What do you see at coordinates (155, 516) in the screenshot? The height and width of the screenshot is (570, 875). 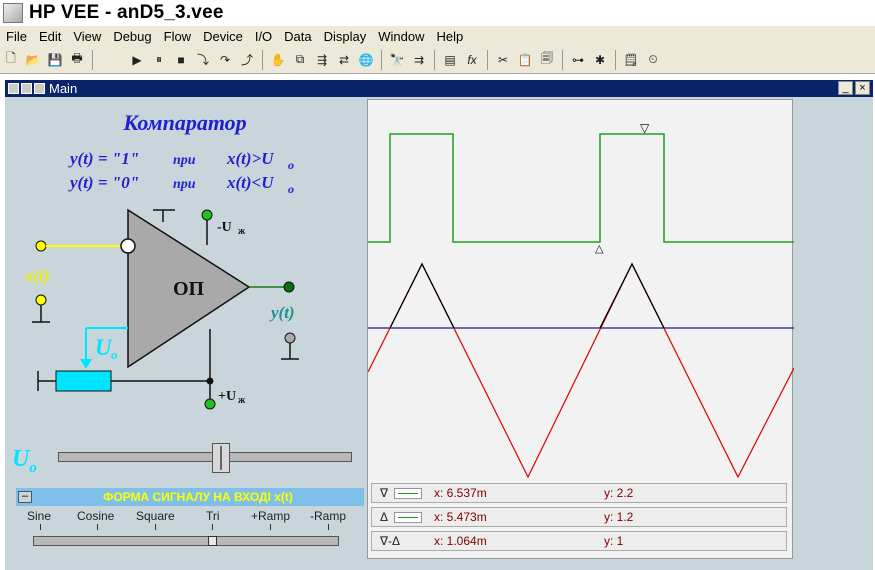 I see `waveform-option-square: Square` at bounding box center [155, 516].